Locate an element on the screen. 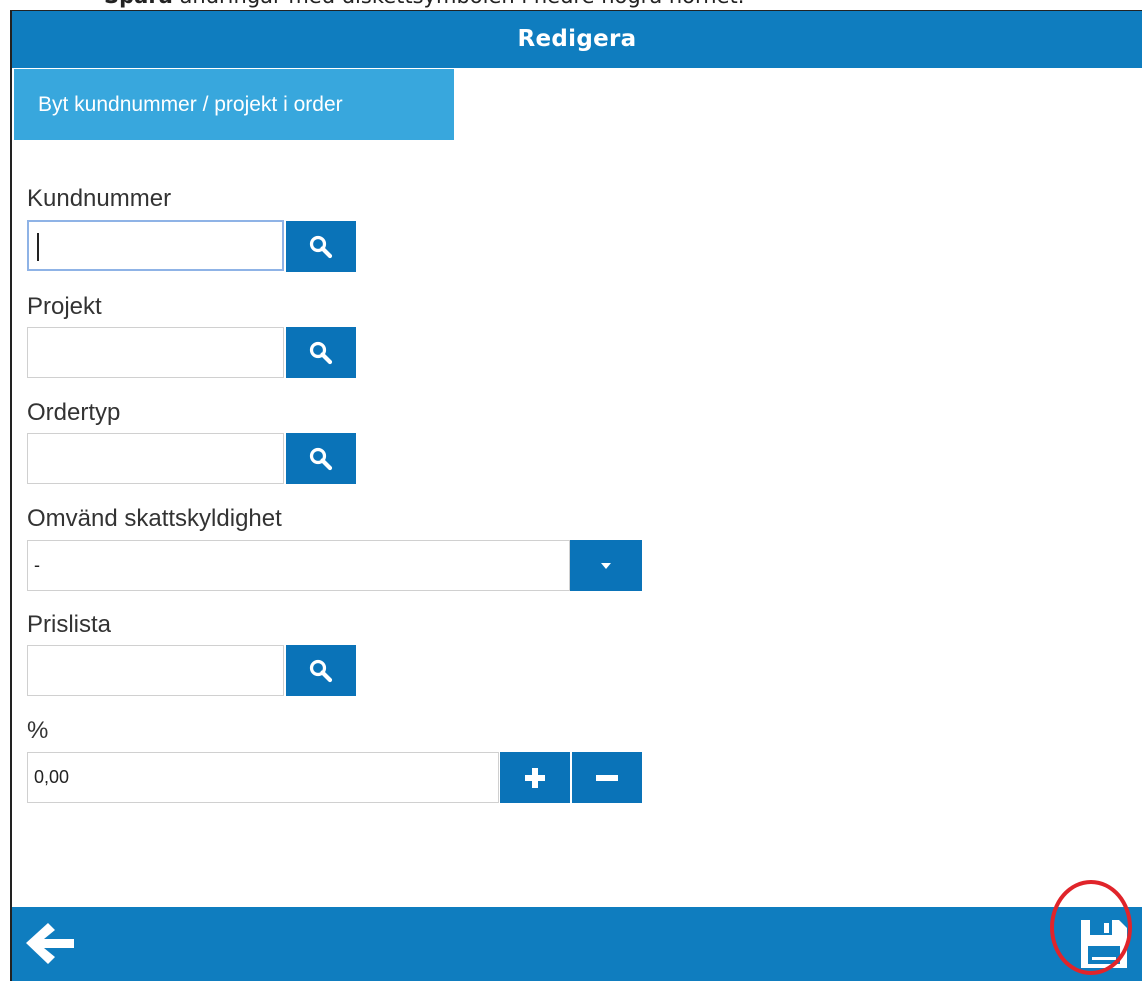  text-caret is located at coordinates (38, 247).